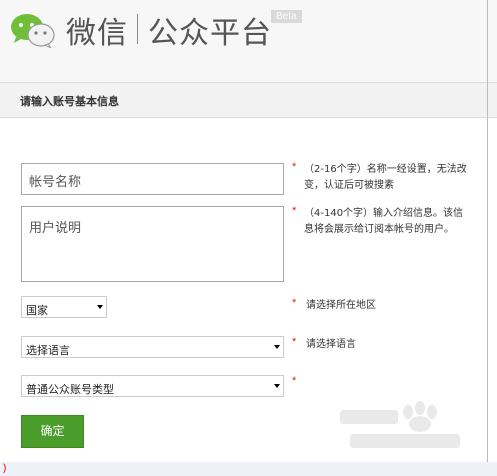  Describe the element at coordinates (33, 31) in the screenshot. I see `wechat-logo-icon` at that location.